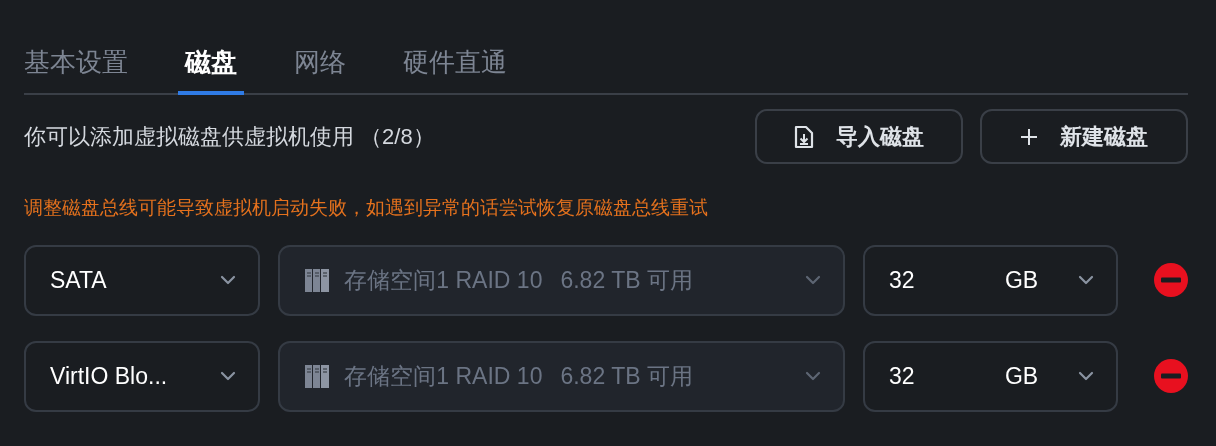  What do you see at coordinates (320, 71) in the screenshot?
I see `tab: 网络` at bounding box center [320, 71].